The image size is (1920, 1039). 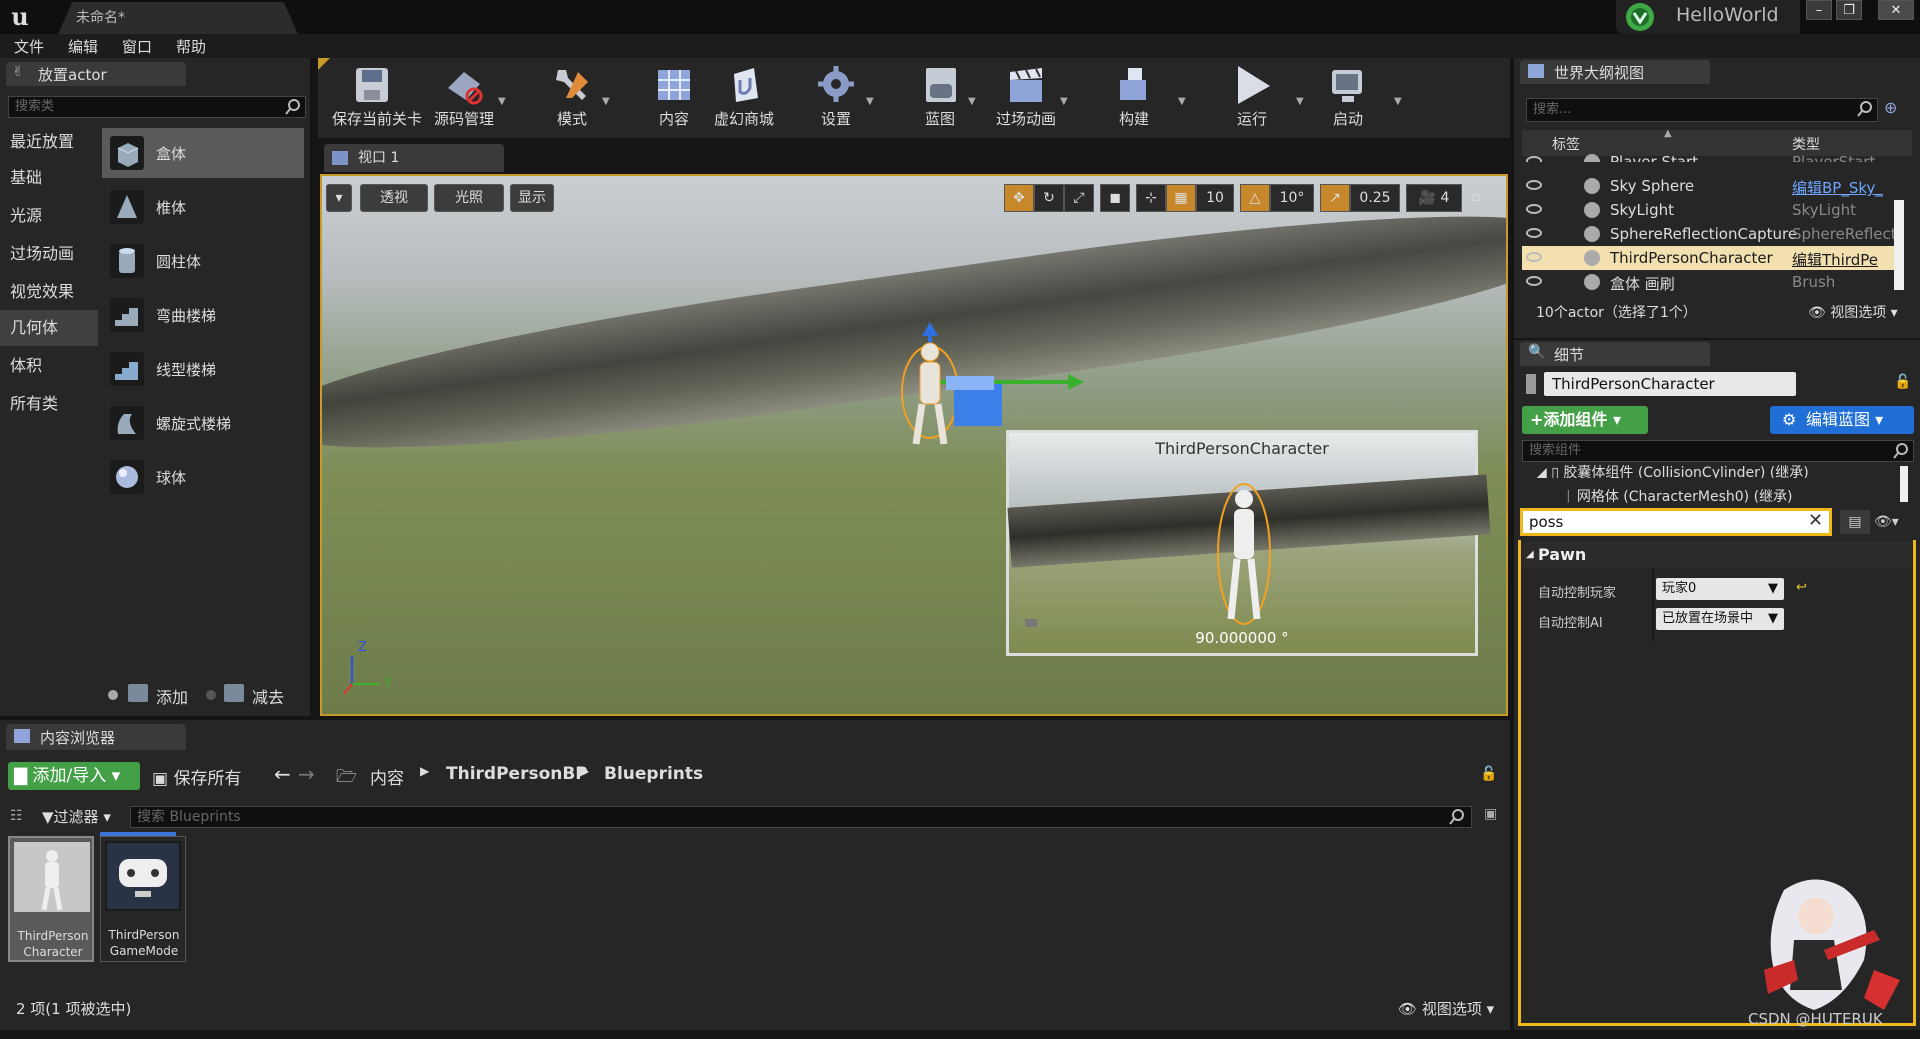 I want to click on rotate-tool-icon: ↻, so click(x=1049, y=198).